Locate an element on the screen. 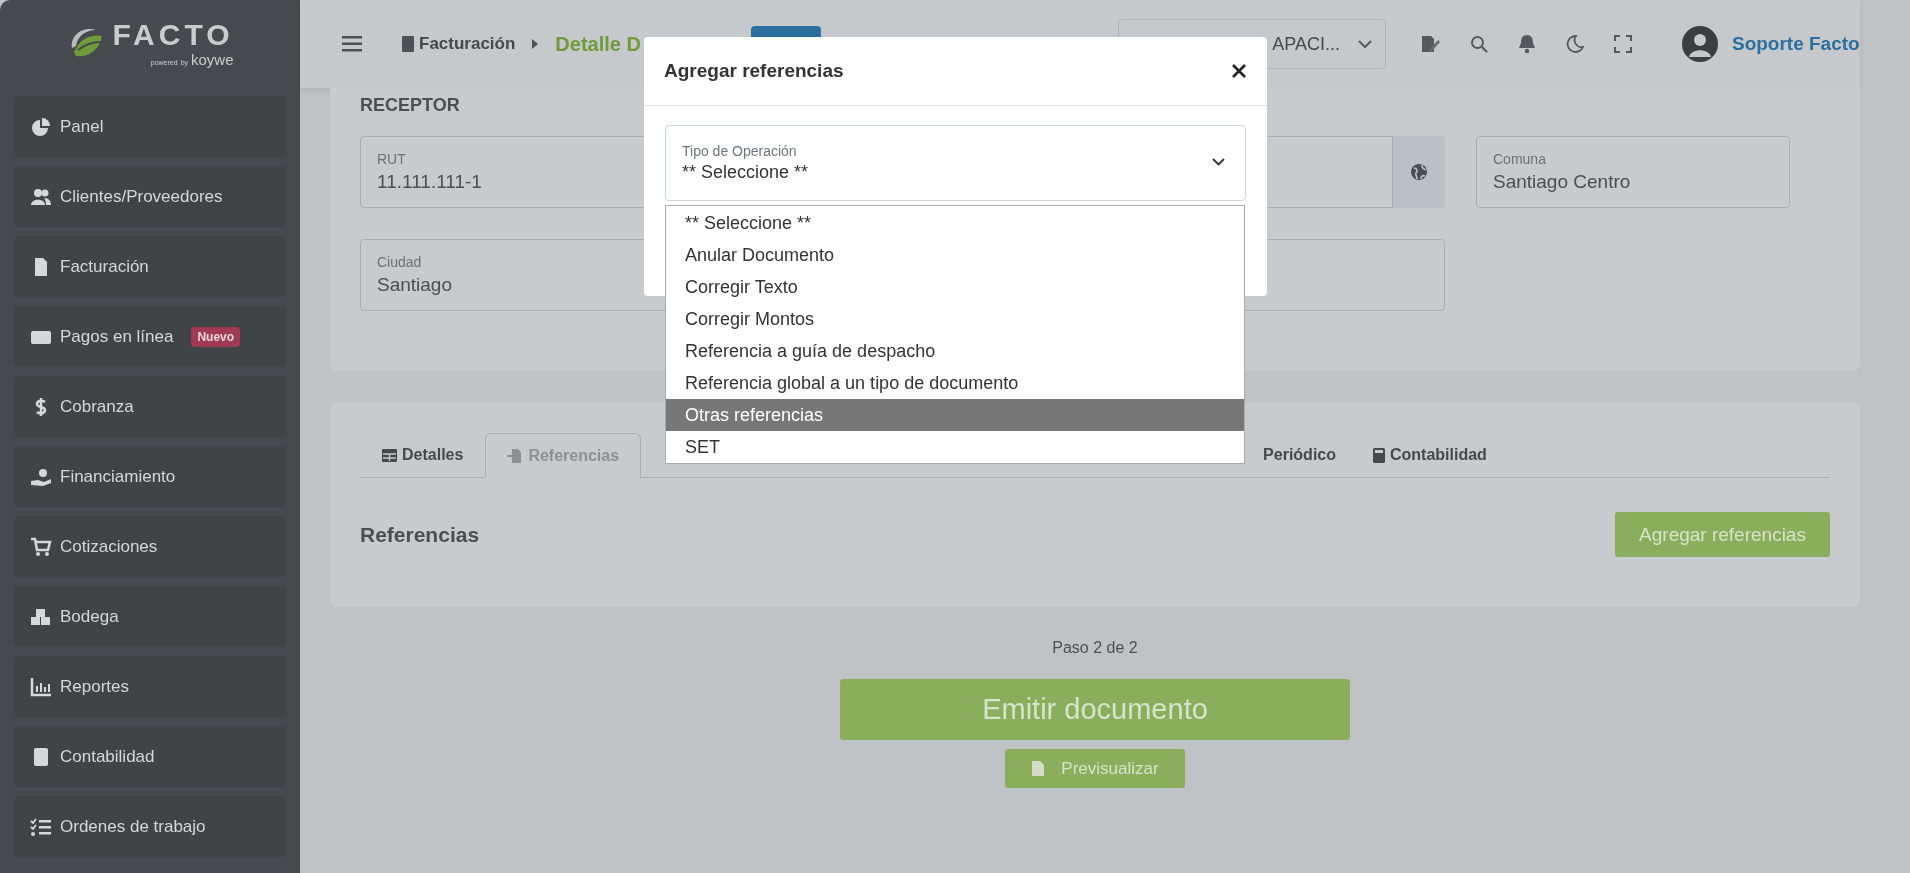 The height and width of the screenshot is (873, 1910). sidebar-item: Clientes/Proveedores is located at coordinates (150, 196).